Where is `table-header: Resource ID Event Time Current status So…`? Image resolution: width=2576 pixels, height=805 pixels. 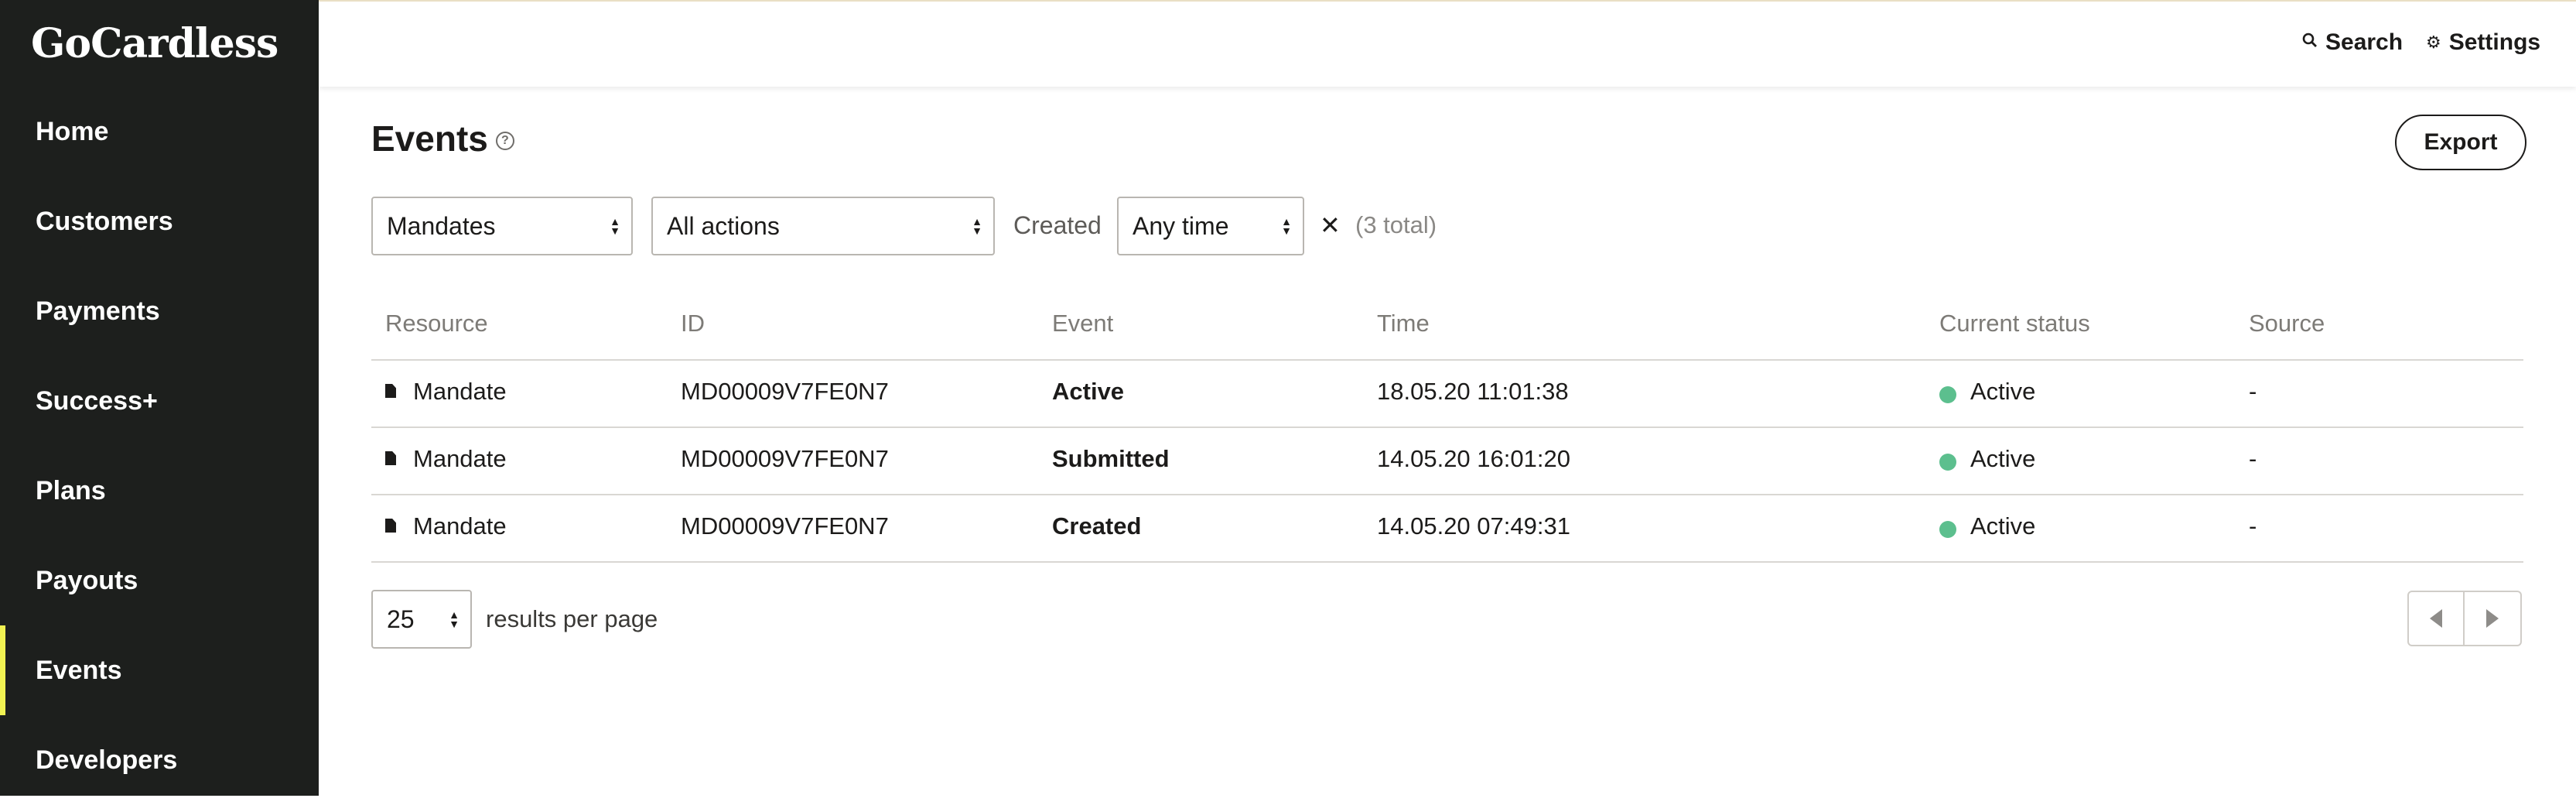
table-header: Resource ID Event Time Current status So… is located at coordinates (1447, 327).